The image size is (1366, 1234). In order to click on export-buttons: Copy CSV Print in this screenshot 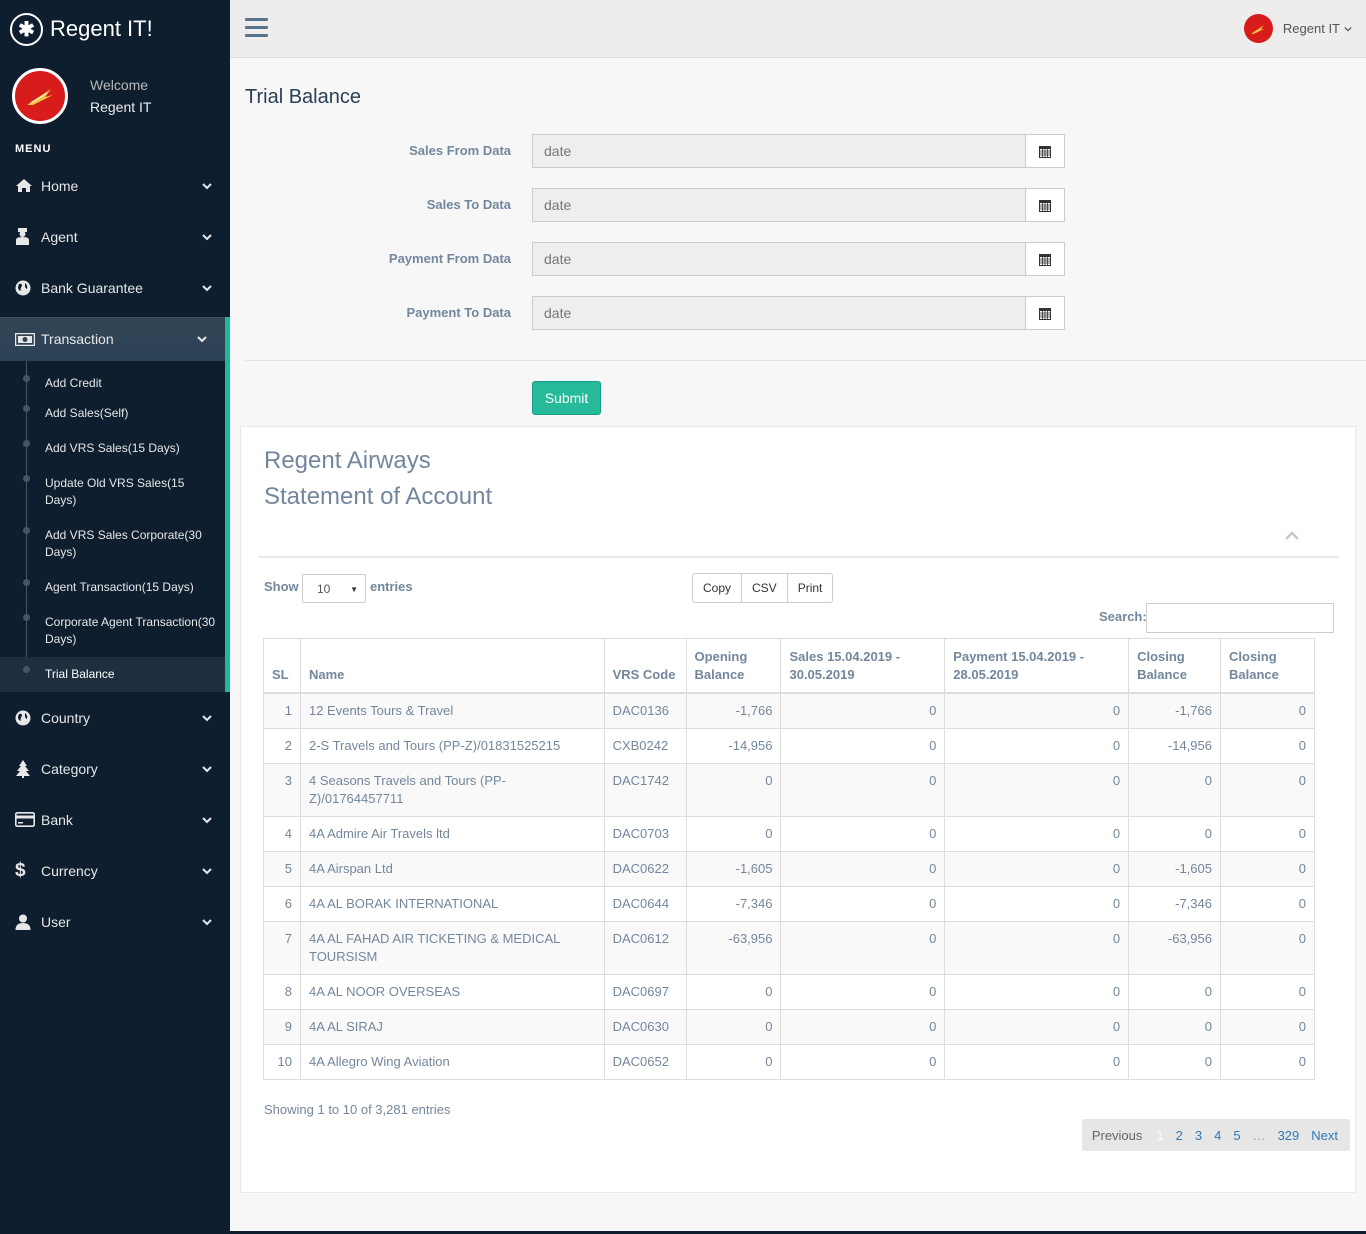, I will do `click(763, 588)`.